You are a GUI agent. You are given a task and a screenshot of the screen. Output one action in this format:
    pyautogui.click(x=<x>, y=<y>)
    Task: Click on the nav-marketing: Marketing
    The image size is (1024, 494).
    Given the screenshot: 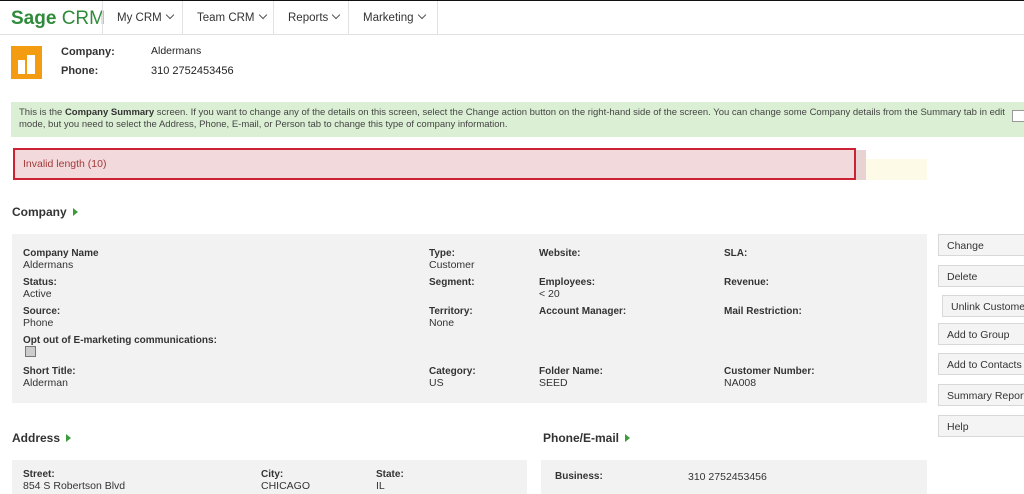 What is the action you would take?
    pyautogui.click(x=393, y=18)
    